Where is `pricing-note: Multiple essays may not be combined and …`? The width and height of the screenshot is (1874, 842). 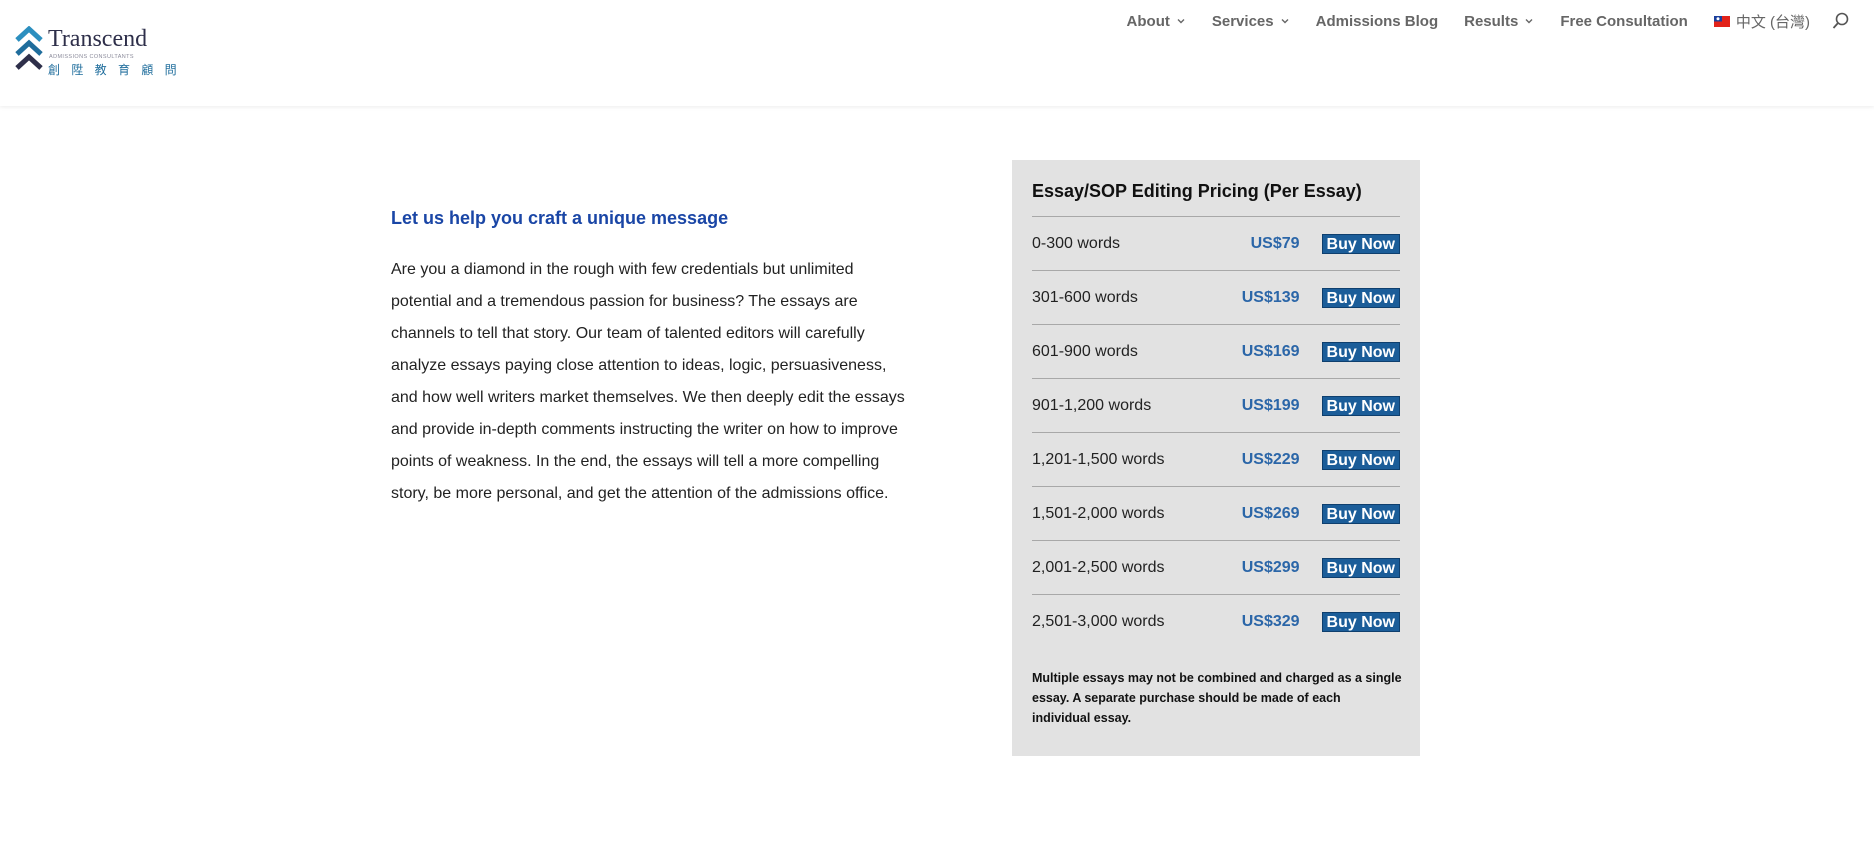
pricing-note: Multiple essays may not be combined and … is located at coordinates (1217, 698).